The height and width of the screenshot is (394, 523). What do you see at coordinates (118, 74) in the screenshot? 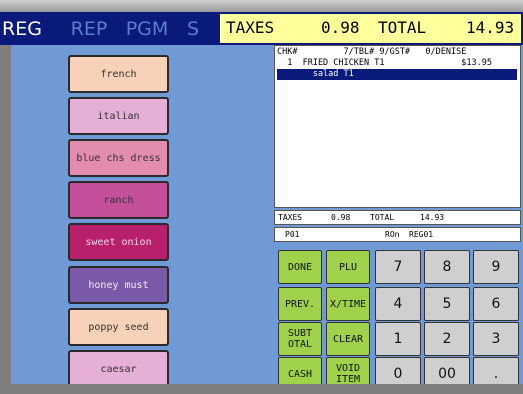
I see `option-french-button: french` at bounding box center [118, 74].